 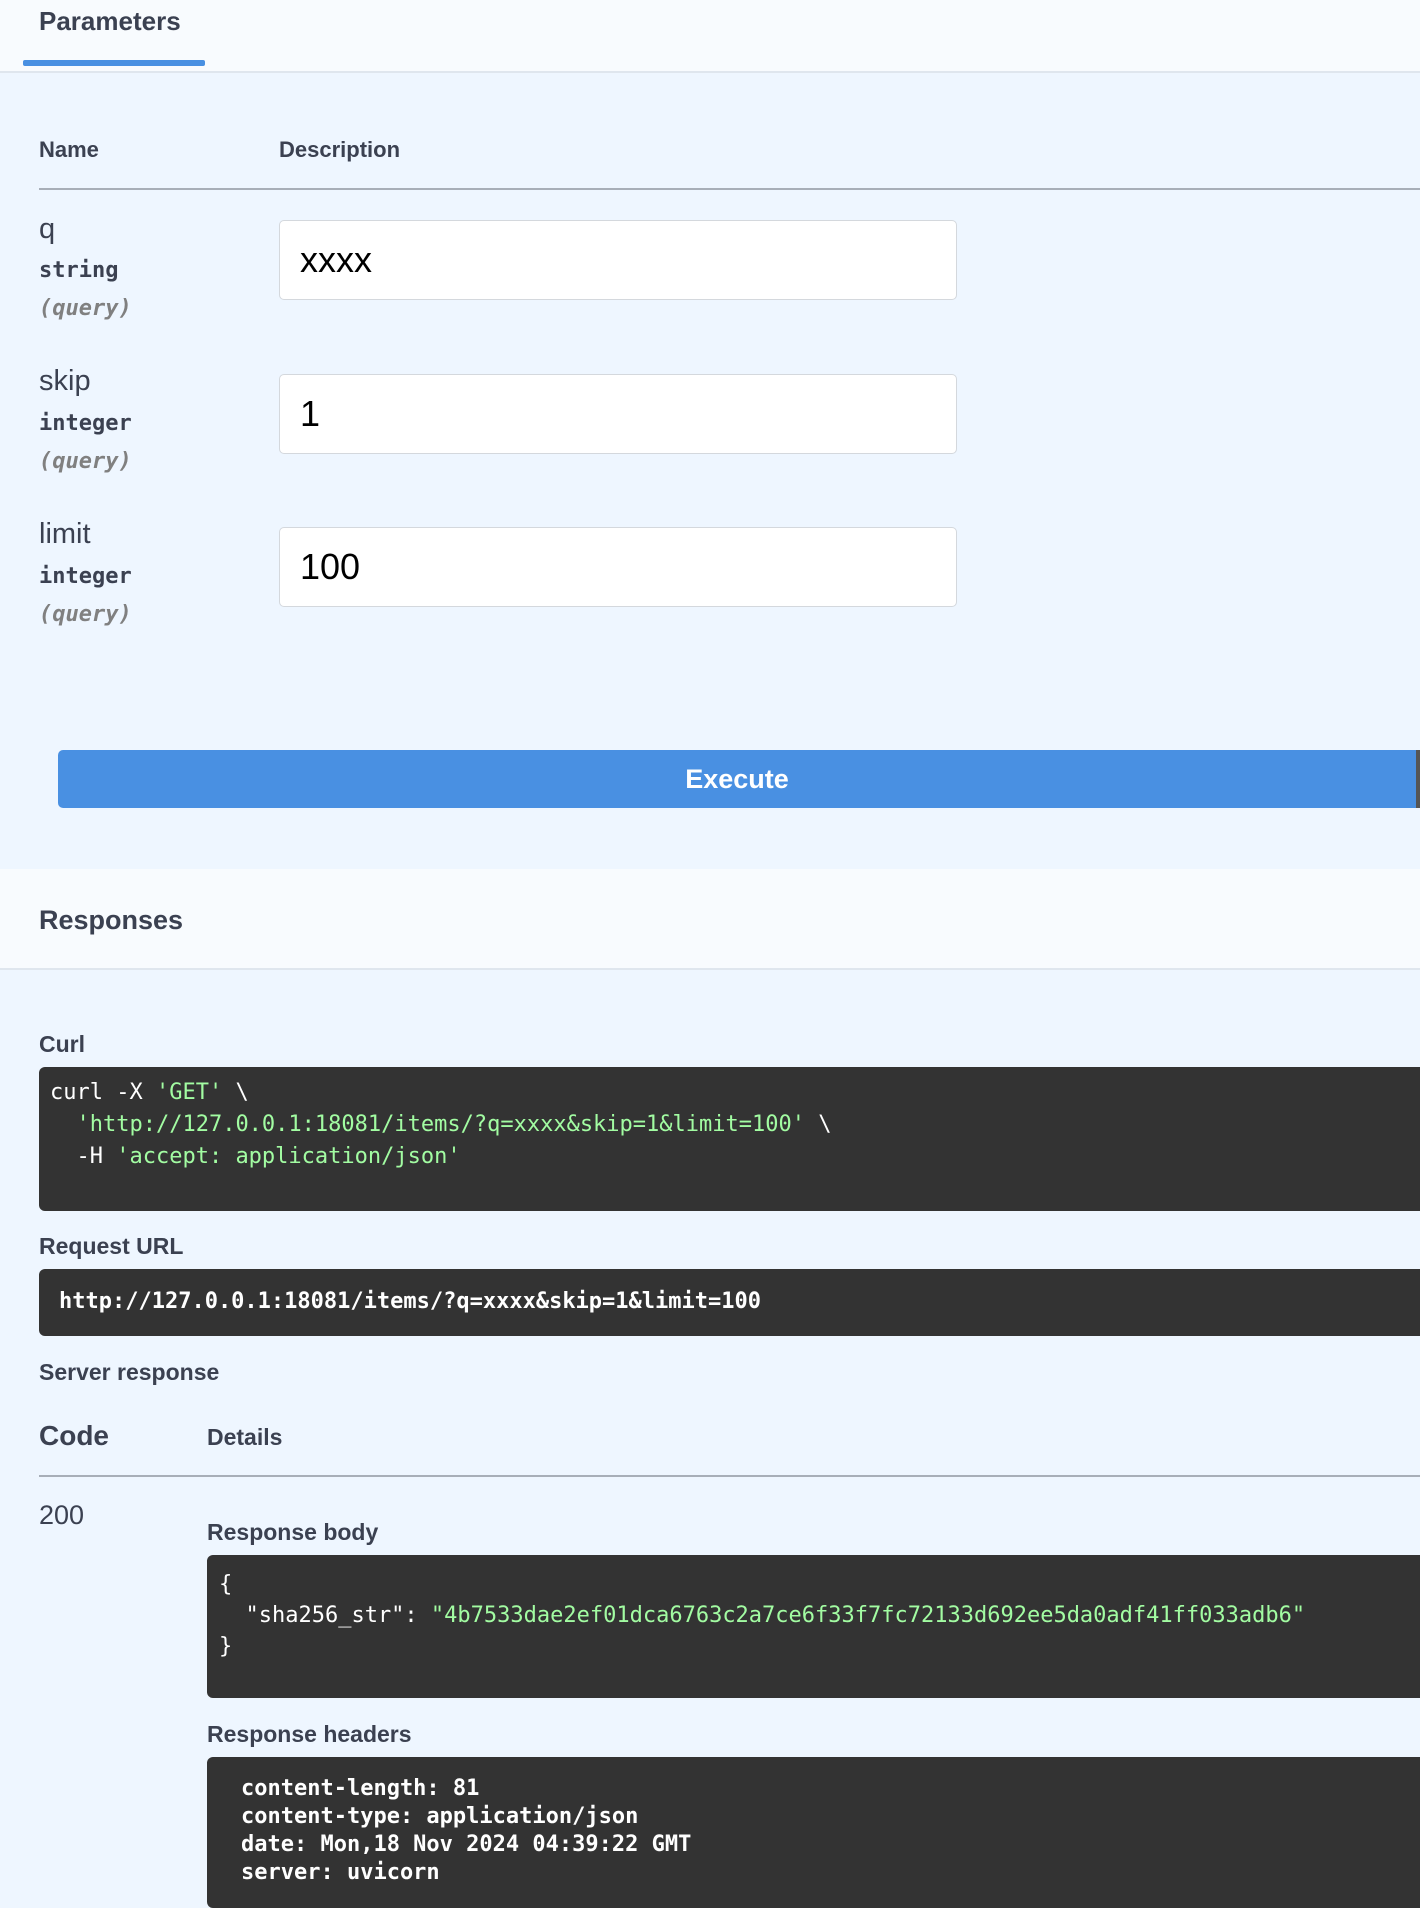 I want to click on limit-input, so click(x=618, y=567).